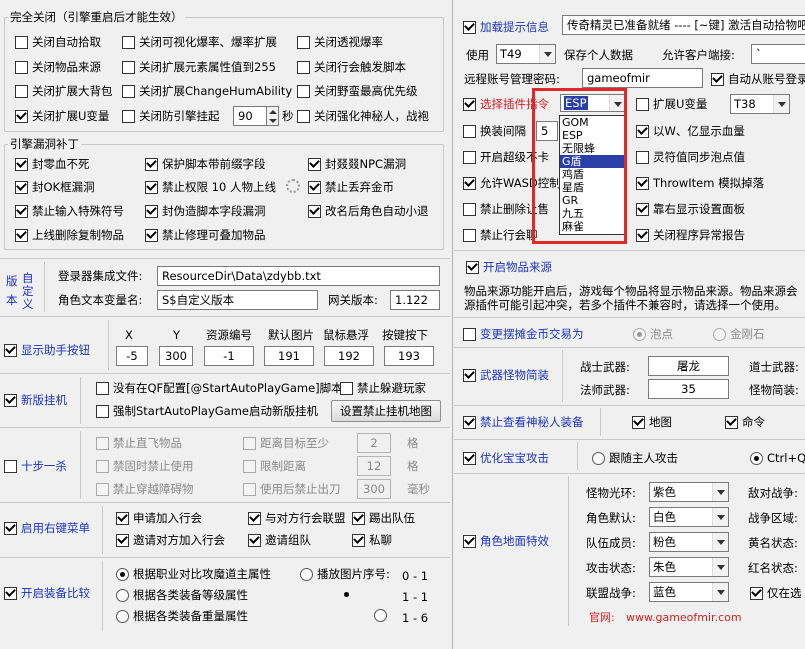 The width and height of the screenshot is (805, 649). I want to click on check-mystery-map: 地图, so click(652, 422).